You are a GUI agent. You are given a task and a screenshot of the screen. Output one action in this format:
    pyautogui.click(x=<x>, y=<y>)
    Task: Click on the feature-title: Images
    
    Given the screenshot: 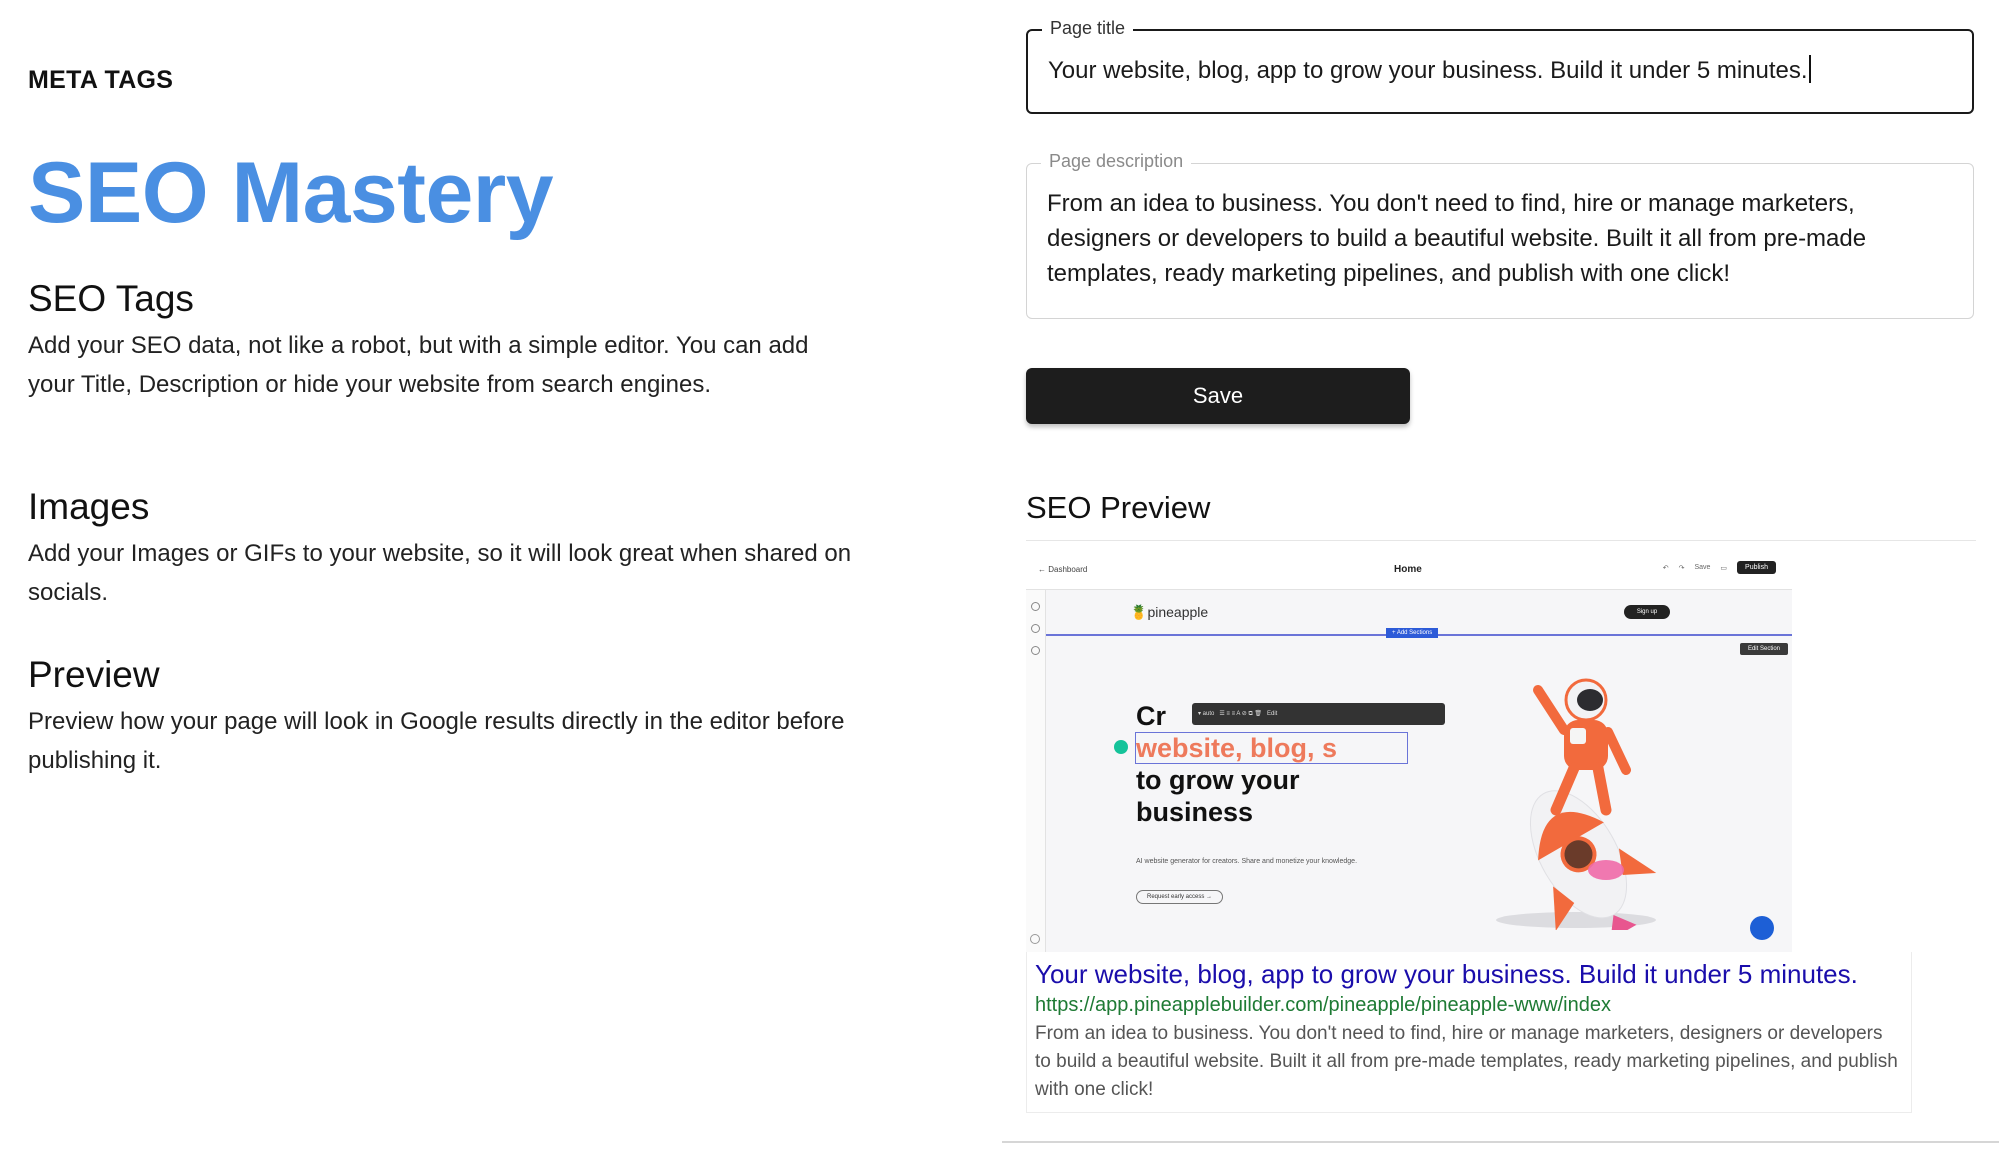 What is the action you would take?
    pyautogui.click(x=89, y=506)
    